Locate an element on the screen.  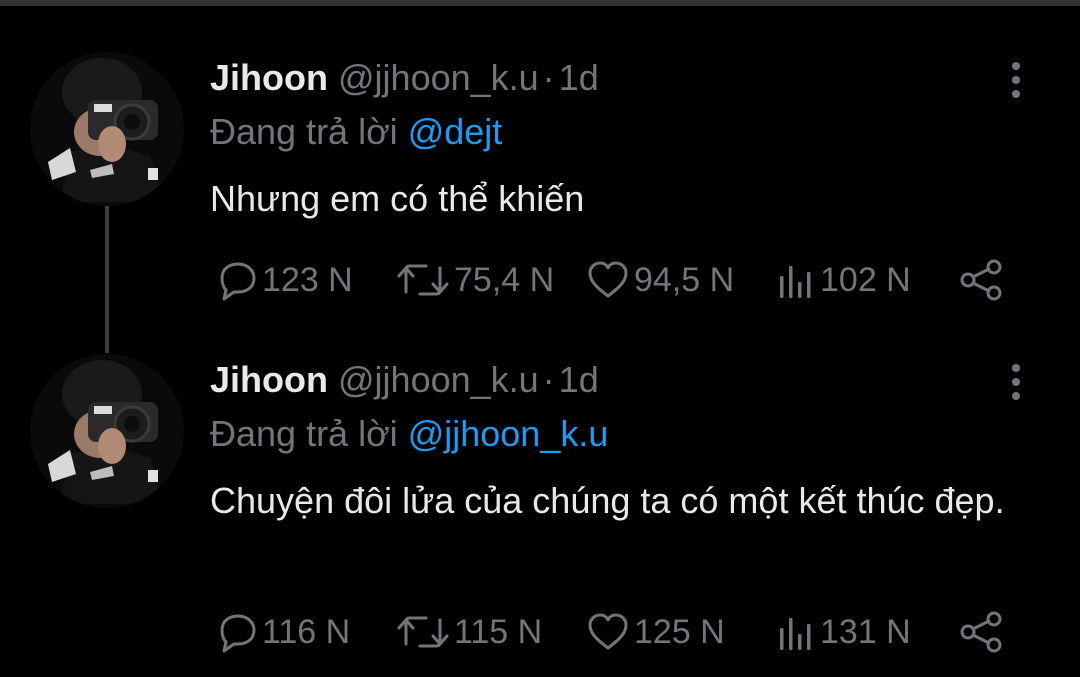
reply-button: 116 N is located at coordinates (282, 632).